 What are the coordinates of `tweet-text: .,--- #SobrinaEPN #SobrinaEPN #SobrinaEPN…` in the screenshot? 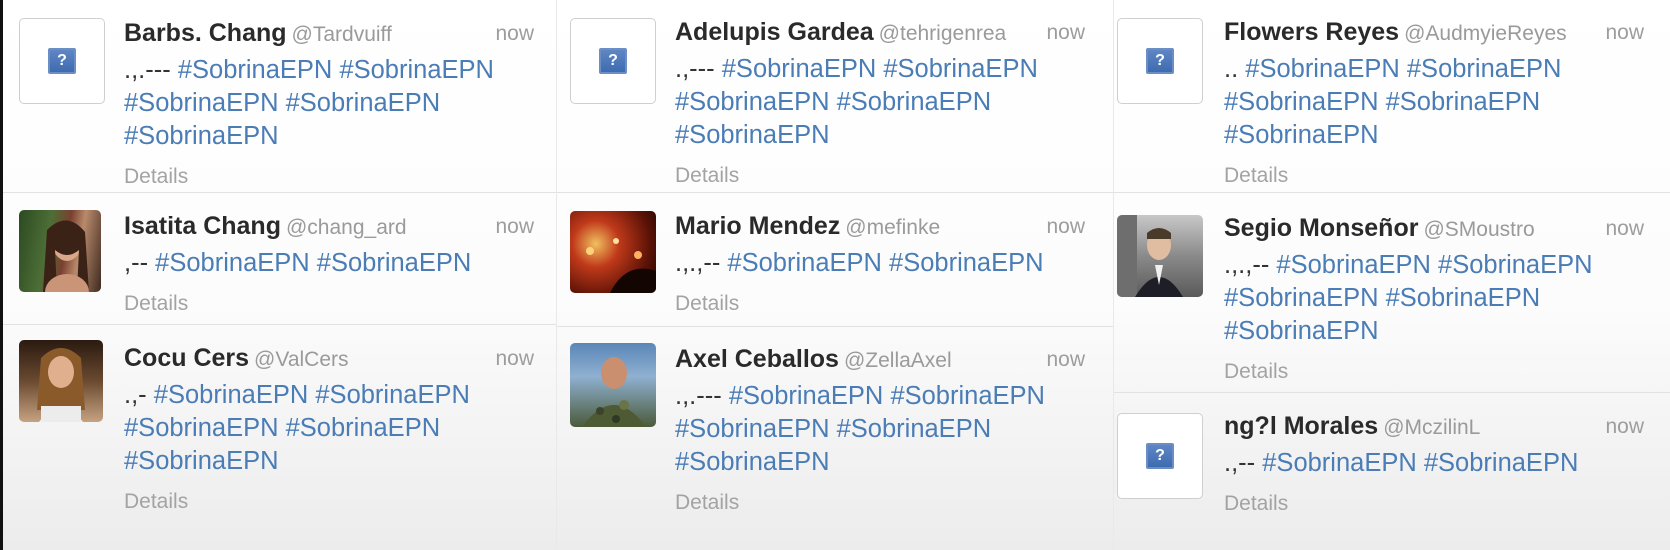 It's located at (880, 102).